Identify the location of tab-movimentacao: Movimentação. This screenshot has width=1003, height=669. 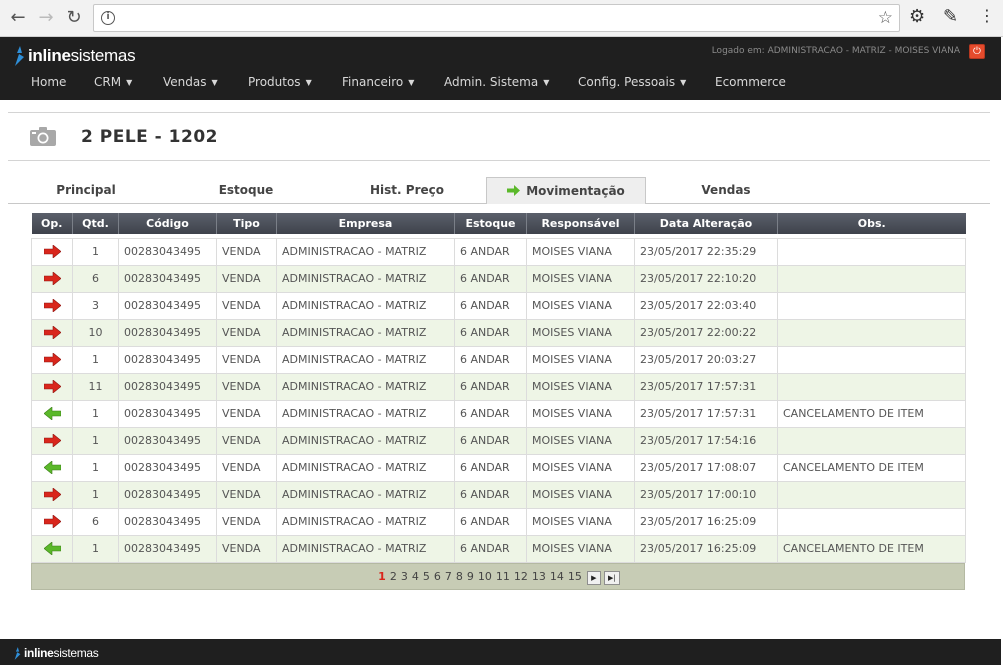
(566, 190).